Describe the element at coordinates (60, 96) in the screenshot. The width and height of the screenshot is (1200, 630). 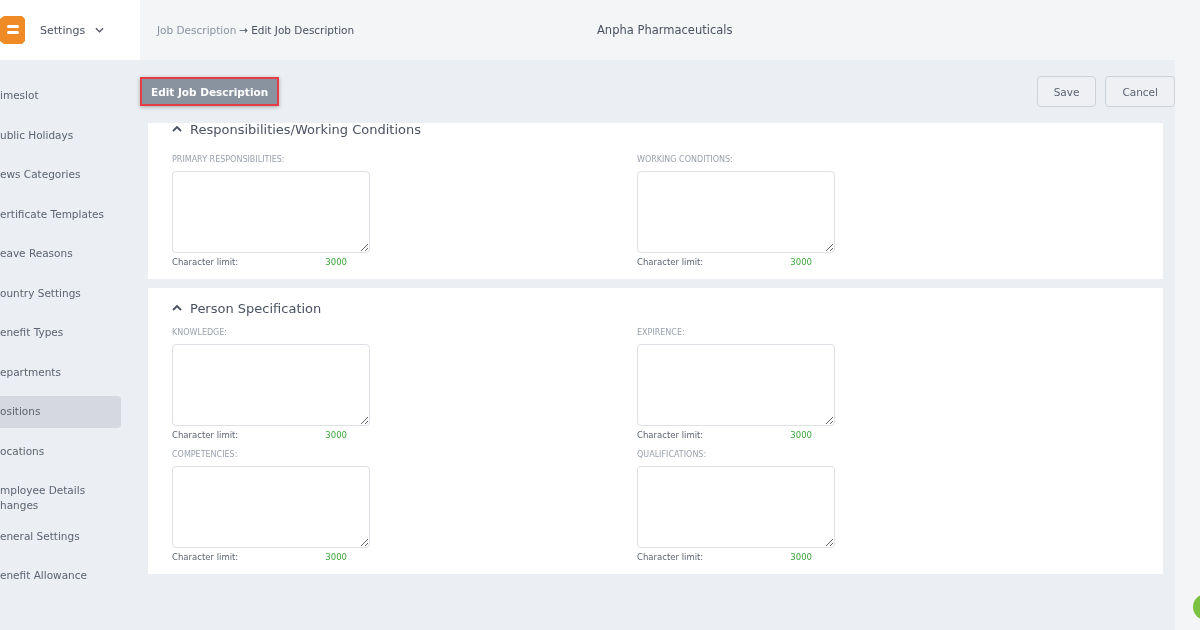
I see `sidebar-item: imeslot` at that location.